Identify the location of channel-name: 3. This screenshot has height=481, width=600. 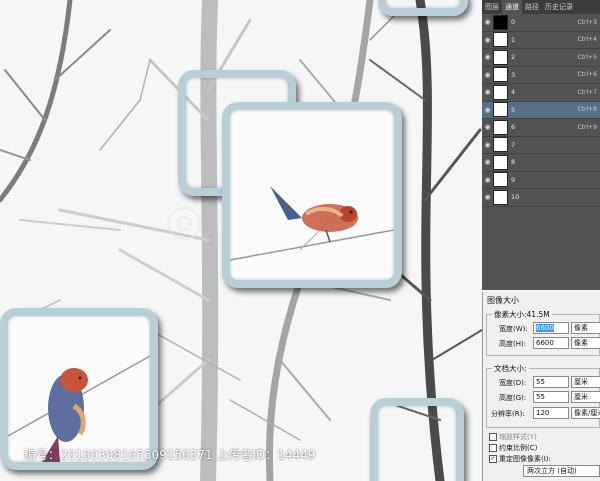
(513, 74).